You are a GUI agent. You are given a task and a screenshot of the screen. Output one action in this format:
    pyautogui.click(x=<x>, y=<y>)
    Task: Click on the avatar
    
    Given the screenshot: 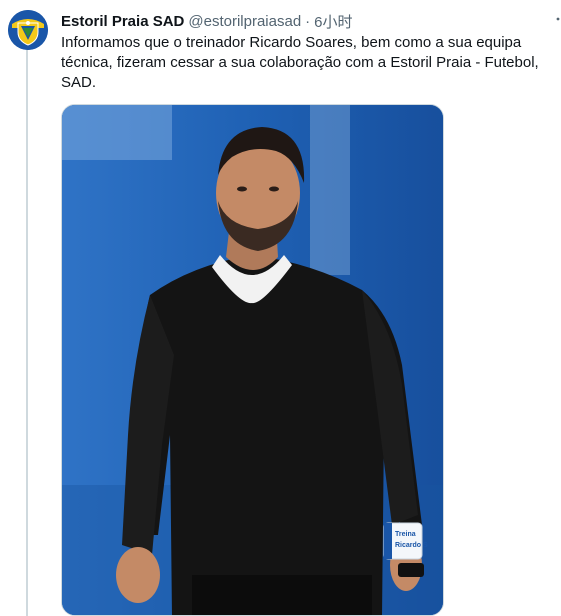 What is the action you would take?
    pyautogui.click(x=28, y=30)
    